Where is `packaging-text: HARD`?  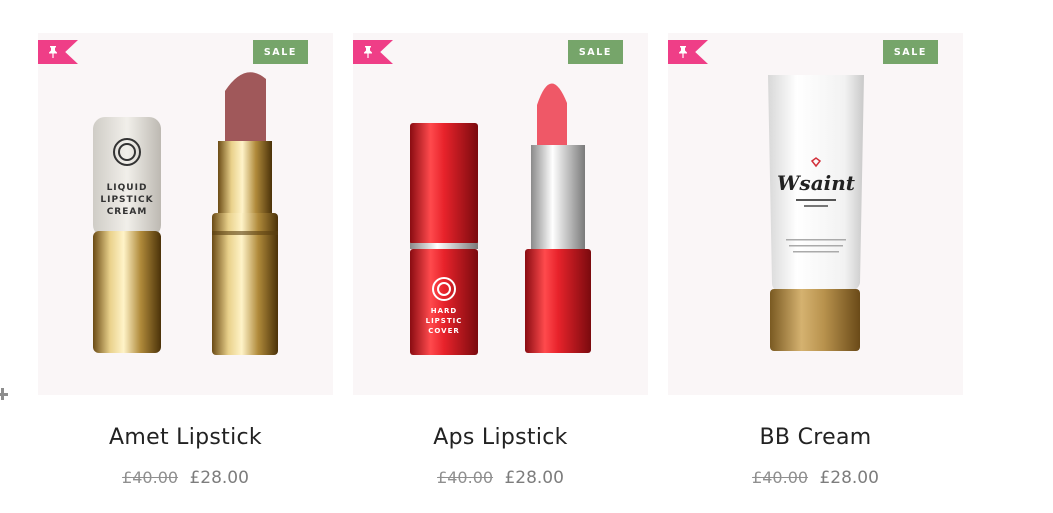
packaging-text: HARD is located at coordinates (444, 311).